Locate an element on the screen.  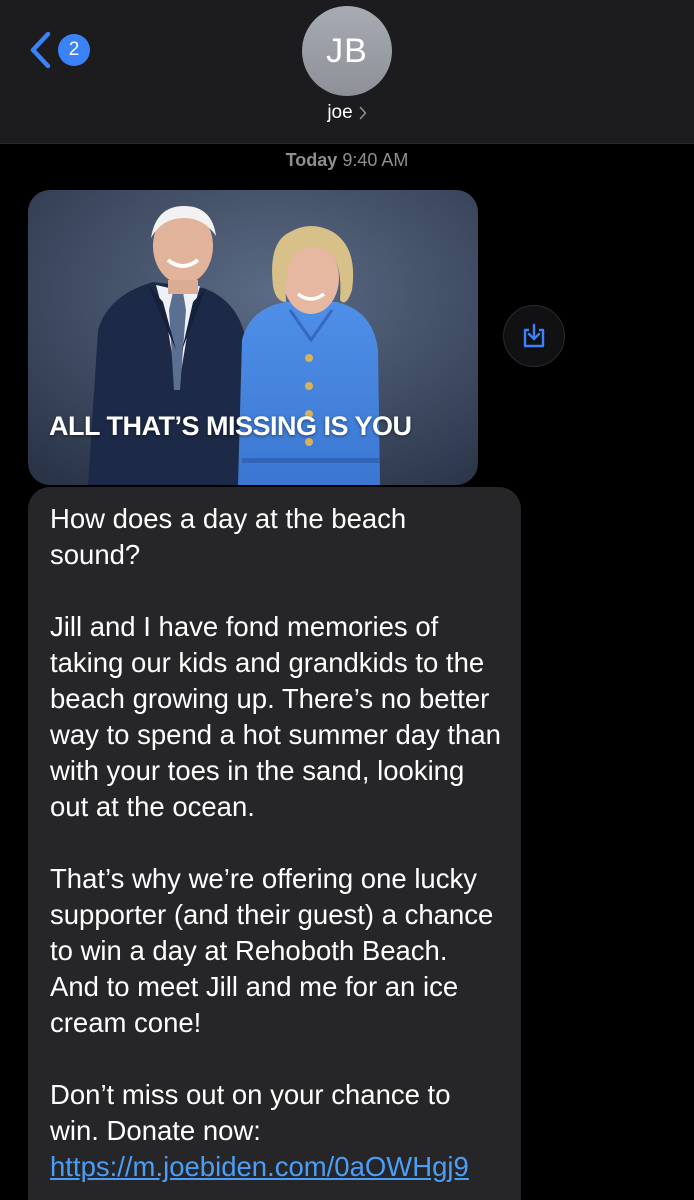
image-caption: ALL THAT’S MISSING IS YOU is located at coordinates (230, 426).